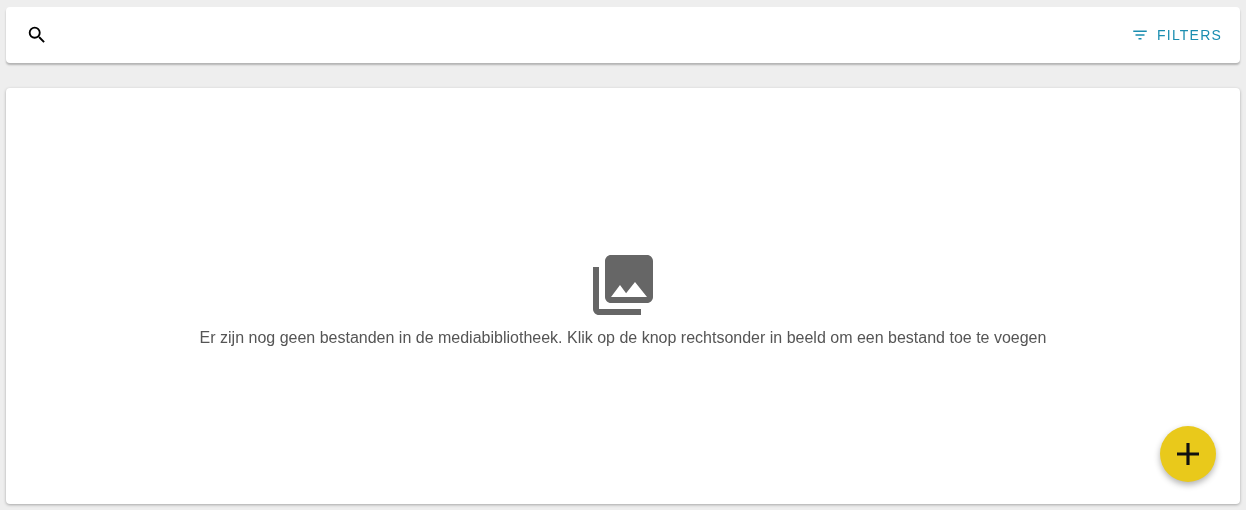  What do you see at coordinates (1176, 35) in the screenshot?
I see `filters-button: FILTERS` at bounding box center [1176, 35].